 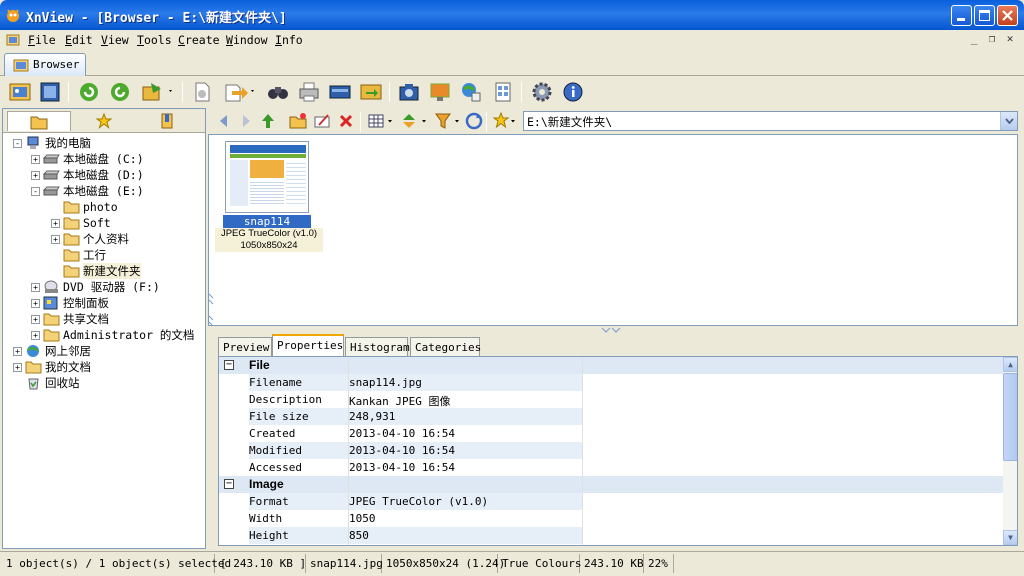 I want to click on mdi-close-button: ✕, so click(x=1010, y=39).